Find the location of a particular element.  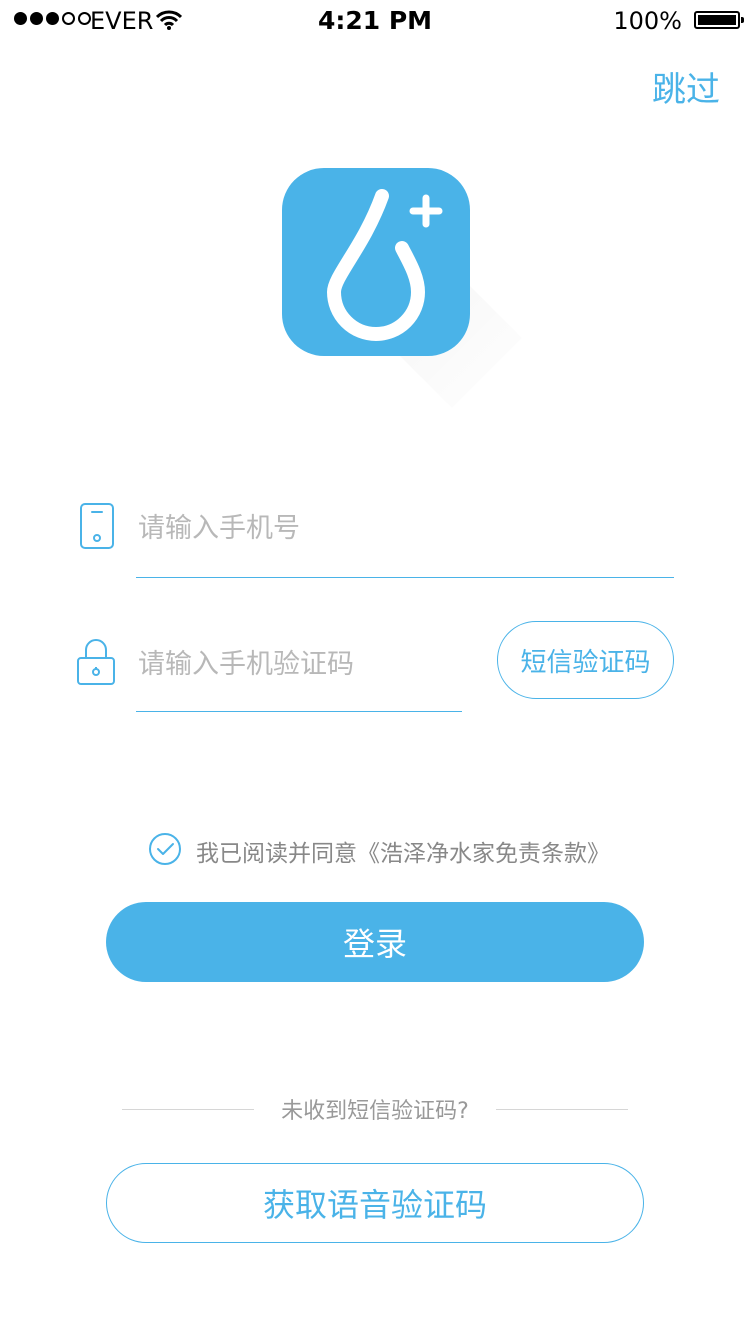

agreement-text: 我已阅读并同意《浩泽净水家免责条款》 is located at coordinates (403, 851).